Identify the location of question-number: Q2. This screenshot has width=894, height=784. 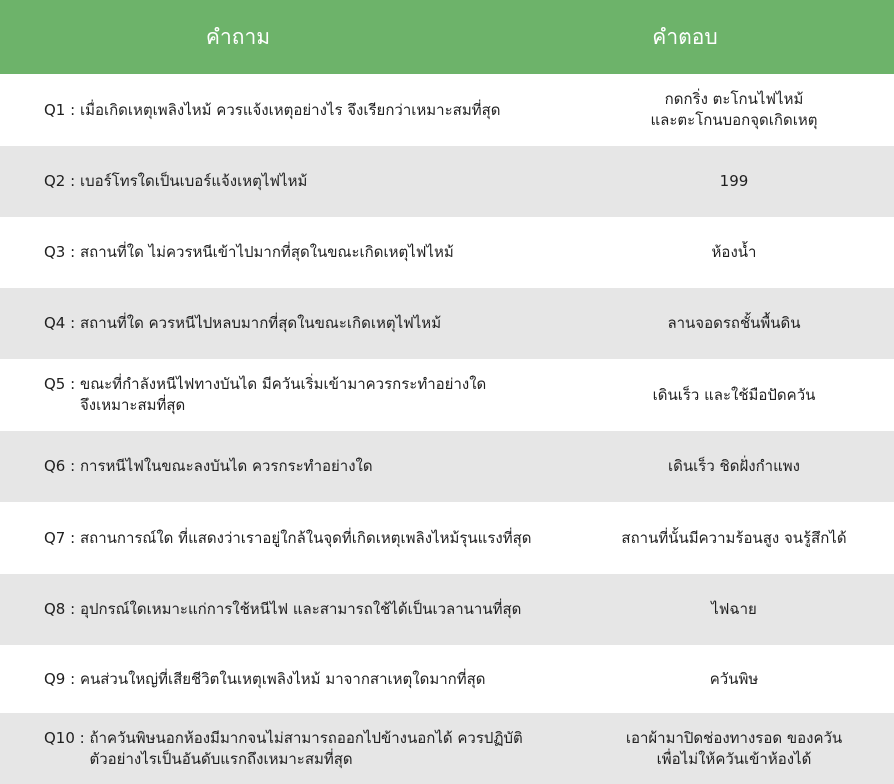
(55, 181).